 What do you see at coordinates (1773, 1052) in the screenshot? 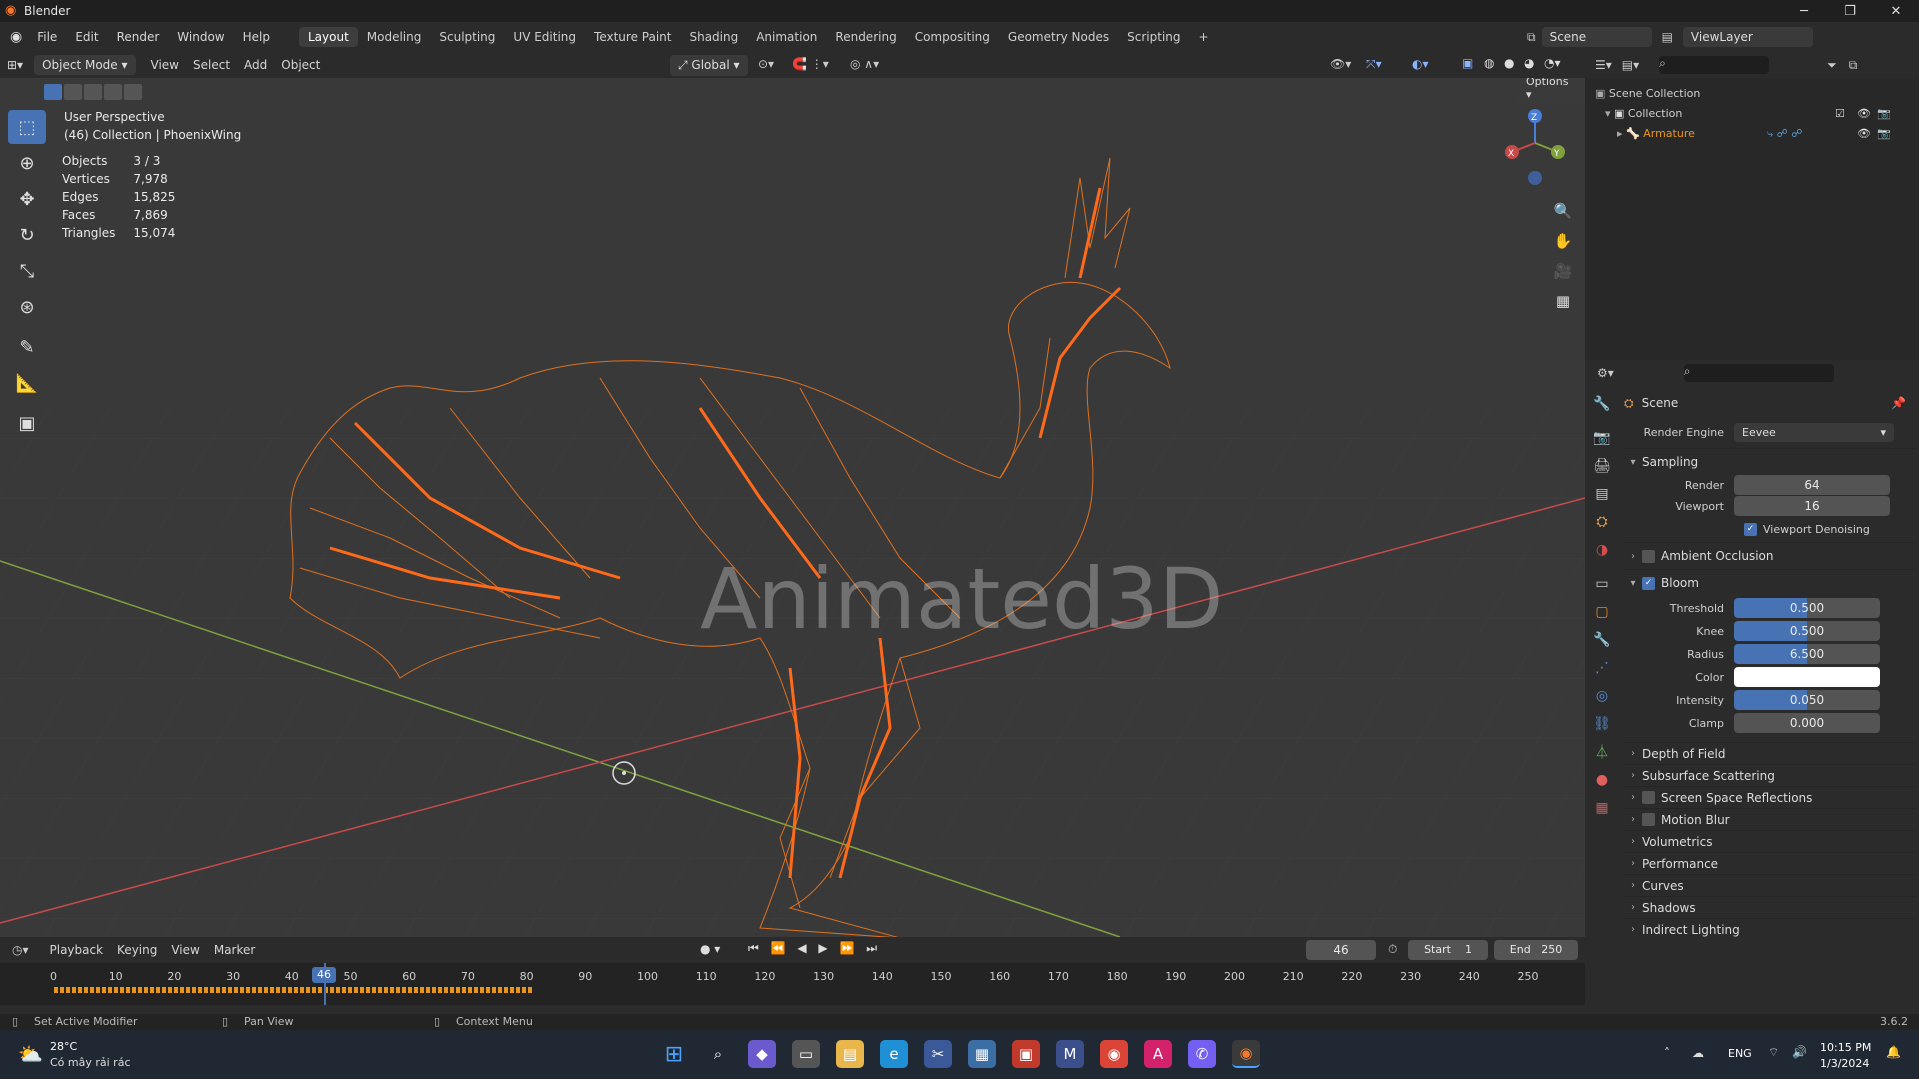
I see `wifi-icon: ⌔` at bounding box center [1773, 1052].